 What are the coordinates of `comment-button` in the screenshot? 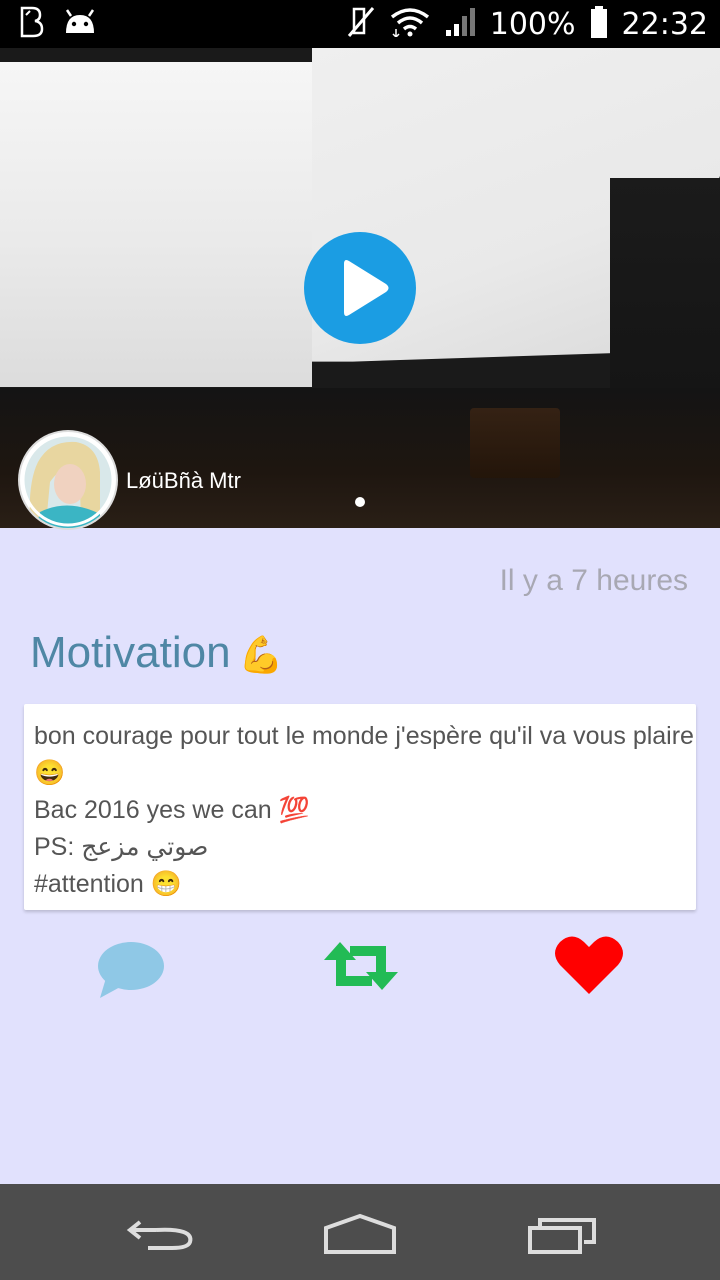 It's located at (131, 972).